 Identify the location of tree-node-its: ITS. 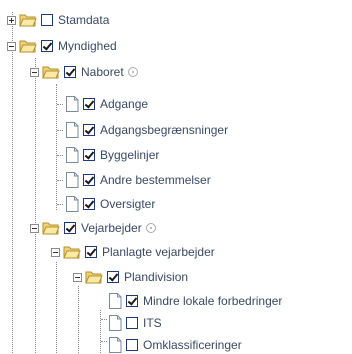
(135, 323).